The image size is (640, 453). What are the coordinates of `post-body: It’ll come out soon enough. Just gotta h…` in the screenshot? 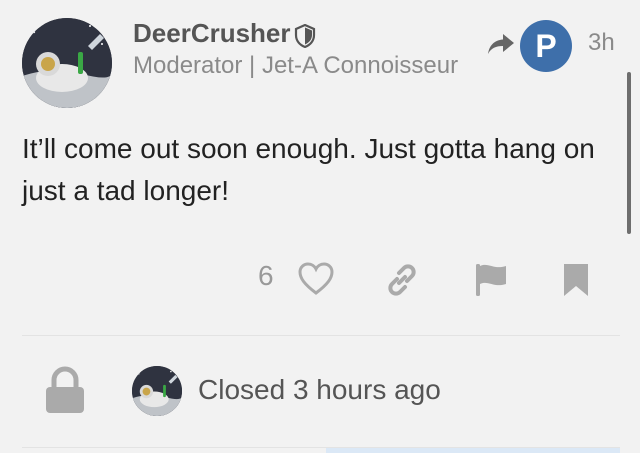 It's located at (308, 169).